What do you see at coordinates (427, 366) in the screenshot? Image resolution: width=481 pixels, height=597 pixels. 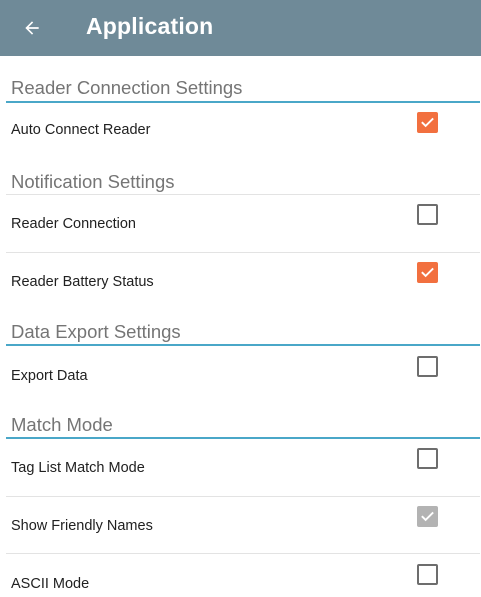 I see `export-data-checkbox` at bounding box center [427, 366].